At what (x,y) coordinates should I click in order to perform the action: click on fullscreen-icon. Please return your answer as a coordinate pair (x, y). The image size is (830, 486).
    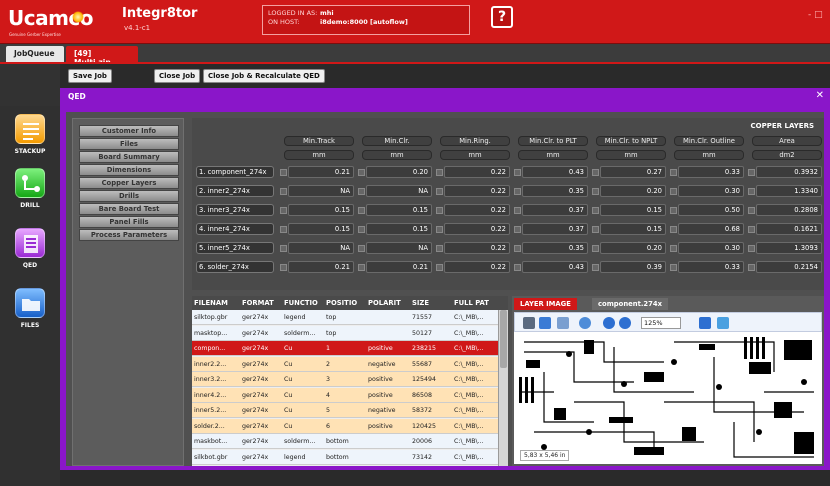
    Looking at the image, I should click on (723, 323).